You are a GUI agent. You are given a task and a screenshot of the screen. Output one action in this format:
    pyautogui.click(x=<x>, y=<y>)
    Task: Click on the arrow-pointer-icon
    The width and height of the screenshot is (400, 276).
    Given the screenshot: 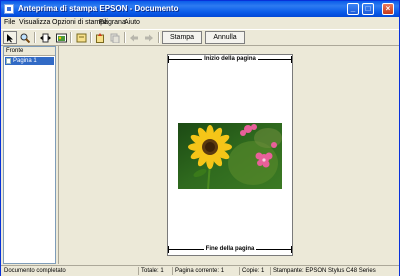 What is the action you would take?
    pyautogui.click(x=10, y=37)
    